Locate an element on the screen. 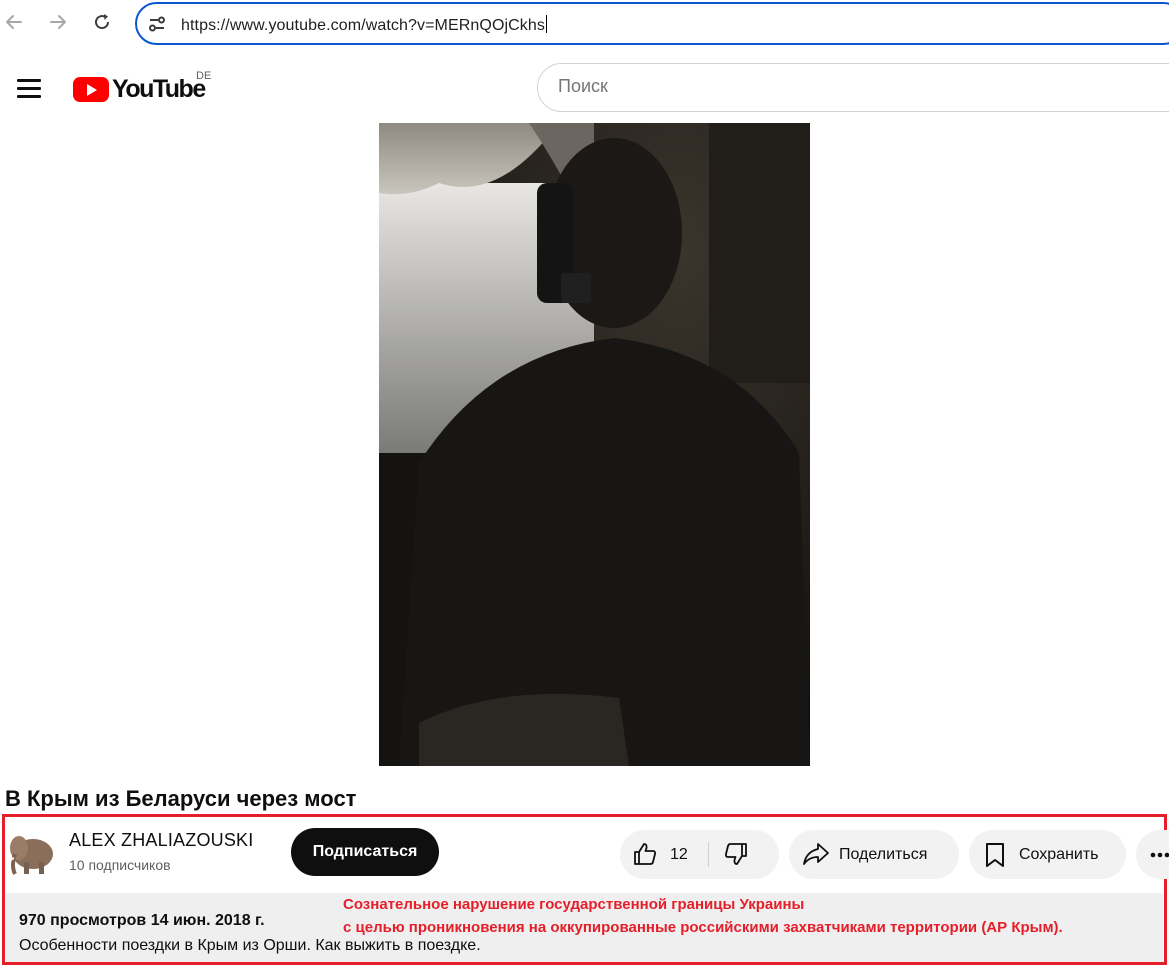 The height and width of the screenshot is (968, 1169). subscribe-button: Подписаться is located at coordinates (365, 852).